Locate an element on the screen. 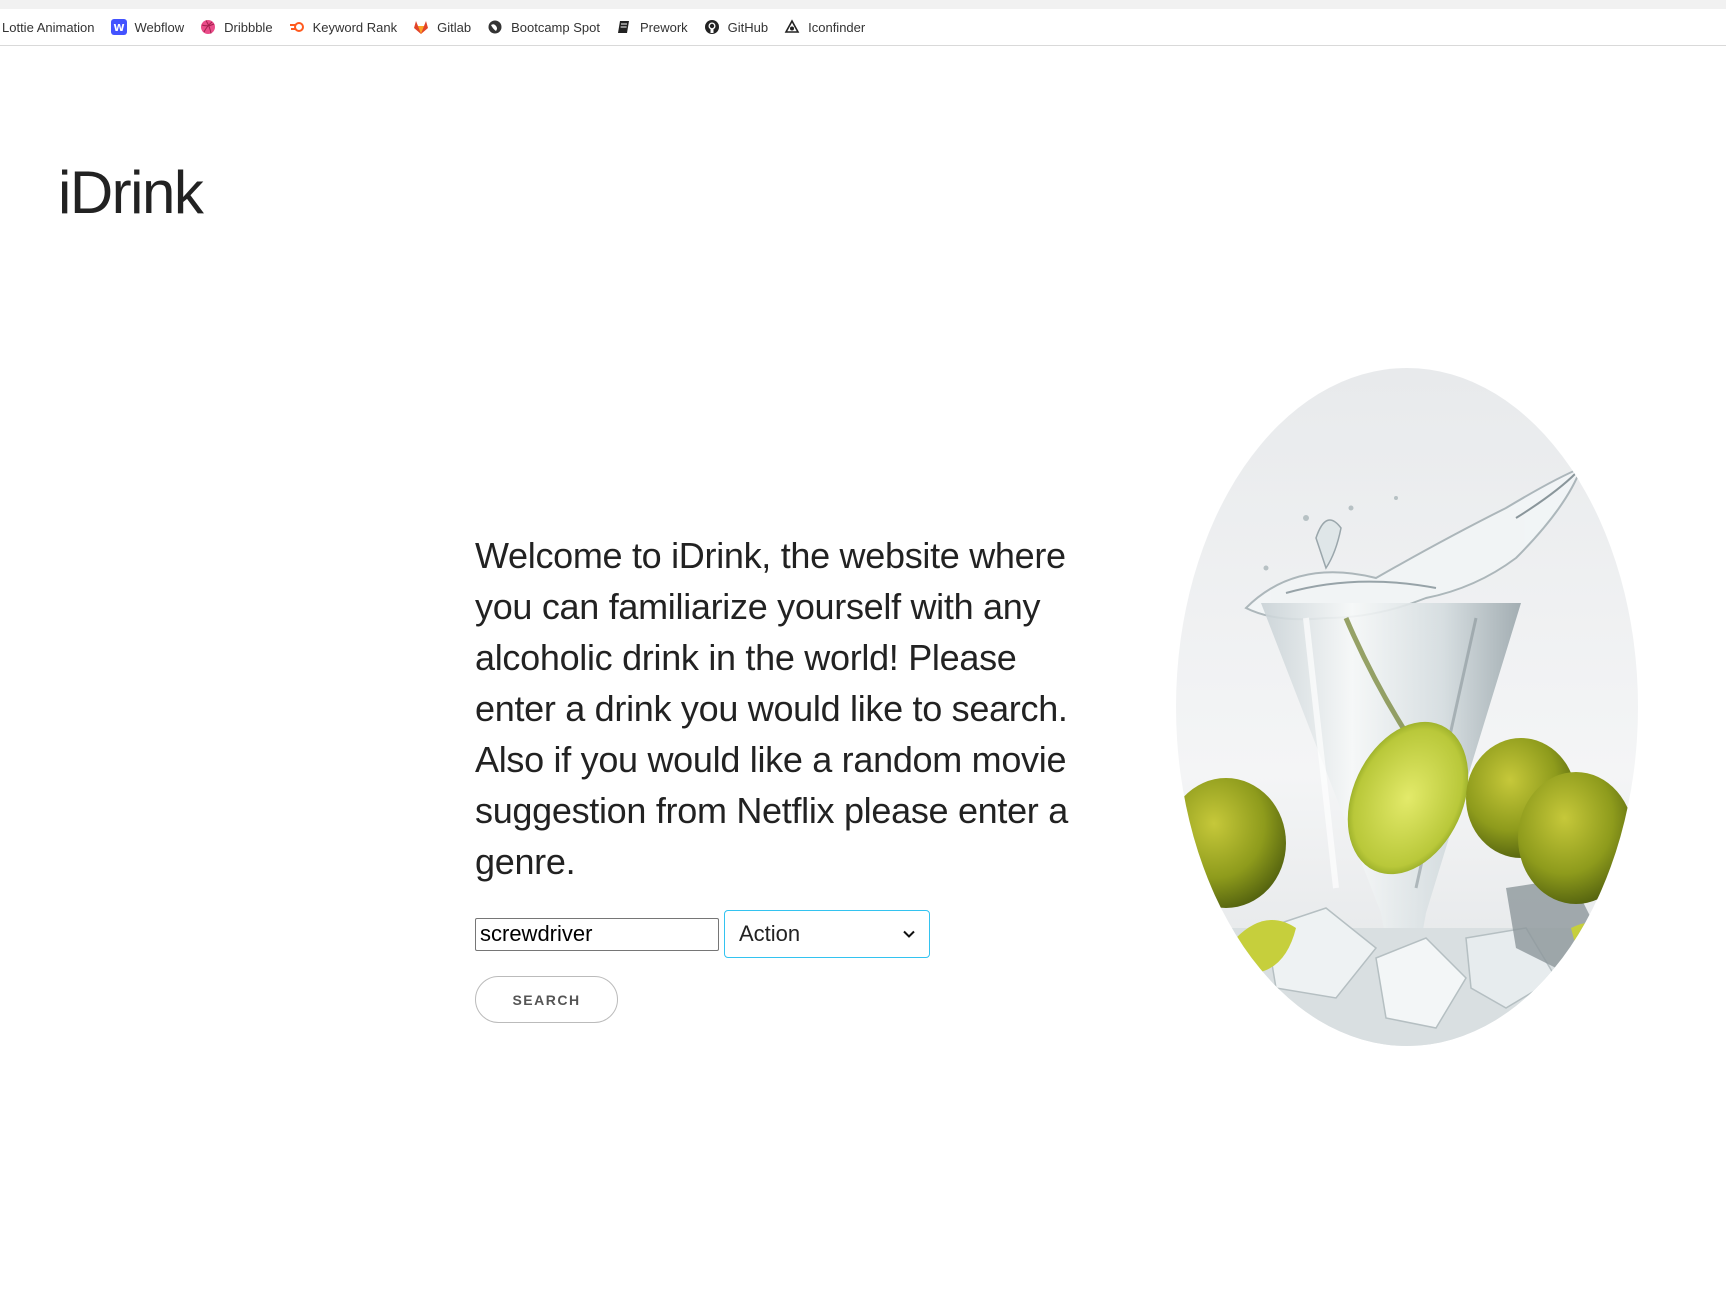  hero-drink-image is located at coordinates (1407, 707).